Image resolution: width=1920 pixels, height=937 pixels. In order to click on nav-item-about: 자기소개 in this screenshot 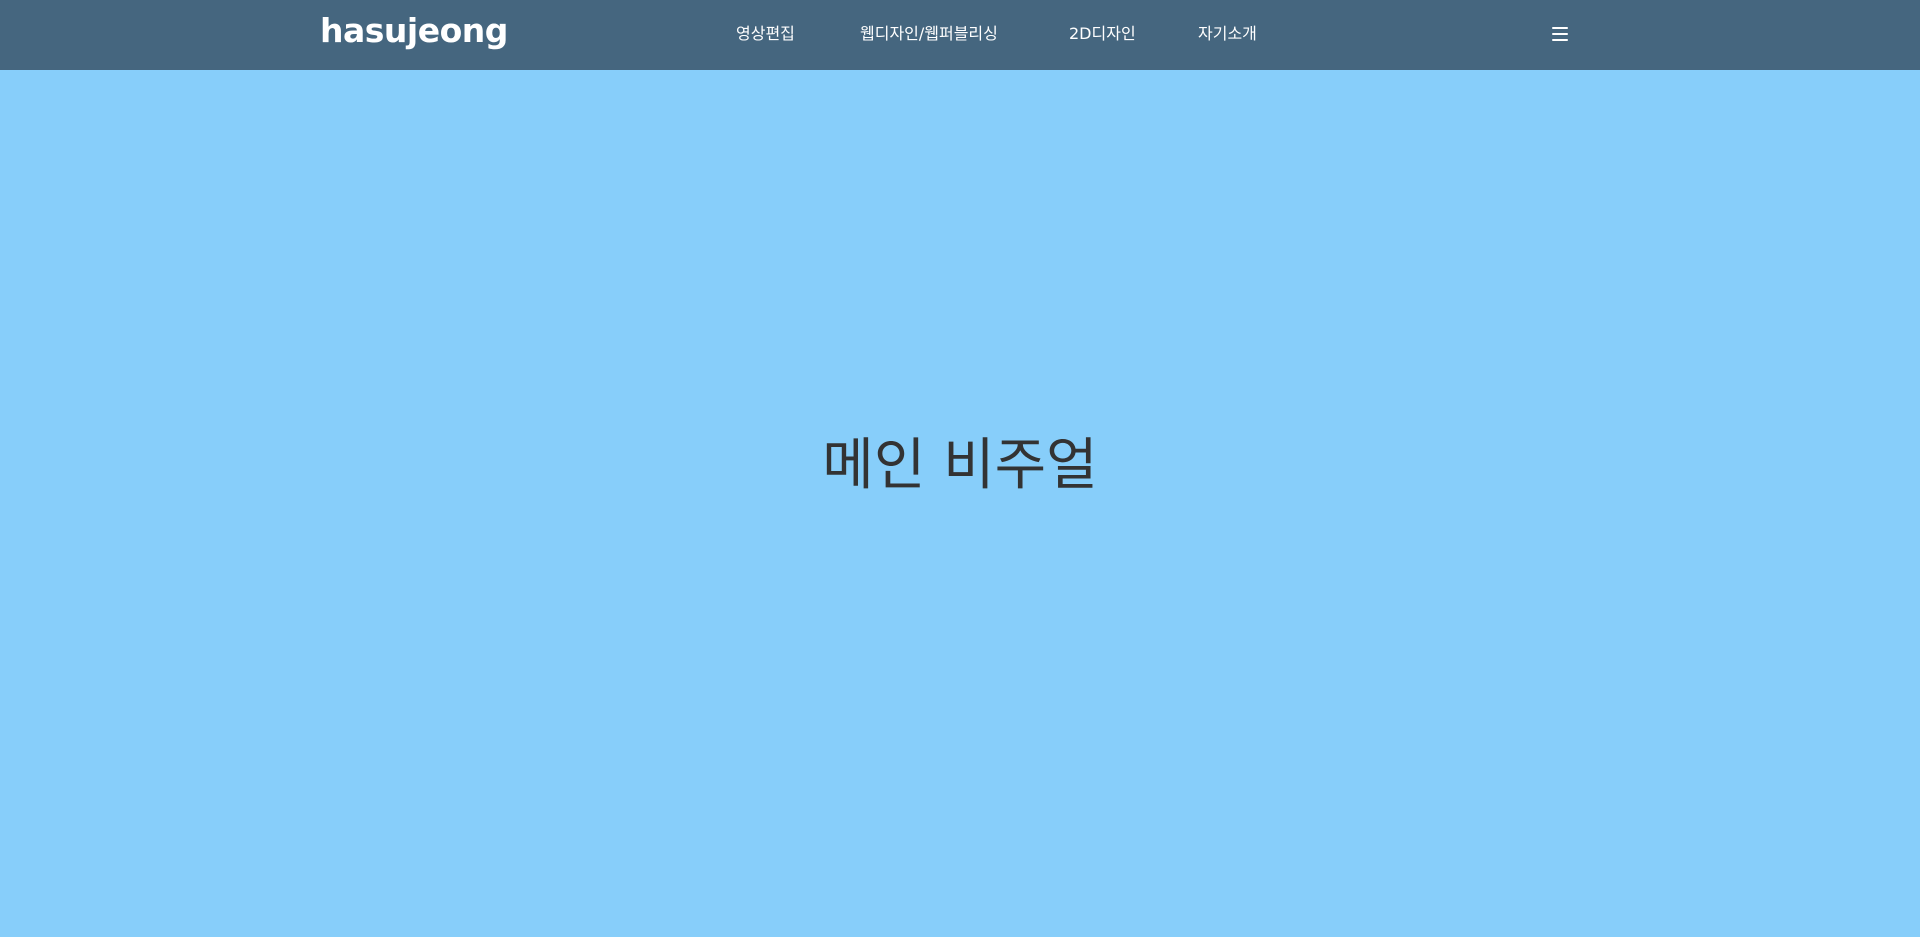, I will do `click(1227, 34)`.